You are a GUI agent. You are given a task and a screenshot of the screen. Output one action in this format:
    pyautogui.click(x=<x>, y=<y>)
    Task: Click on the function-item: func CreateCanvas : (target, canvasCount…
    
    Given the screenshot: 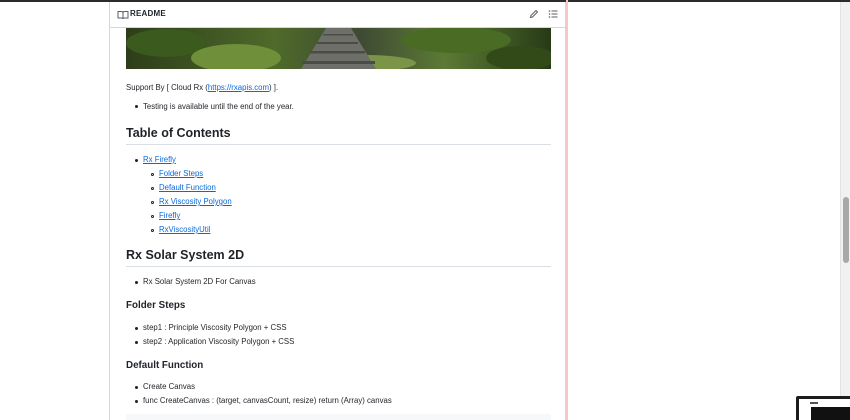 What is the action you would take?
    pyautogui.click(x=267, y=400)
    